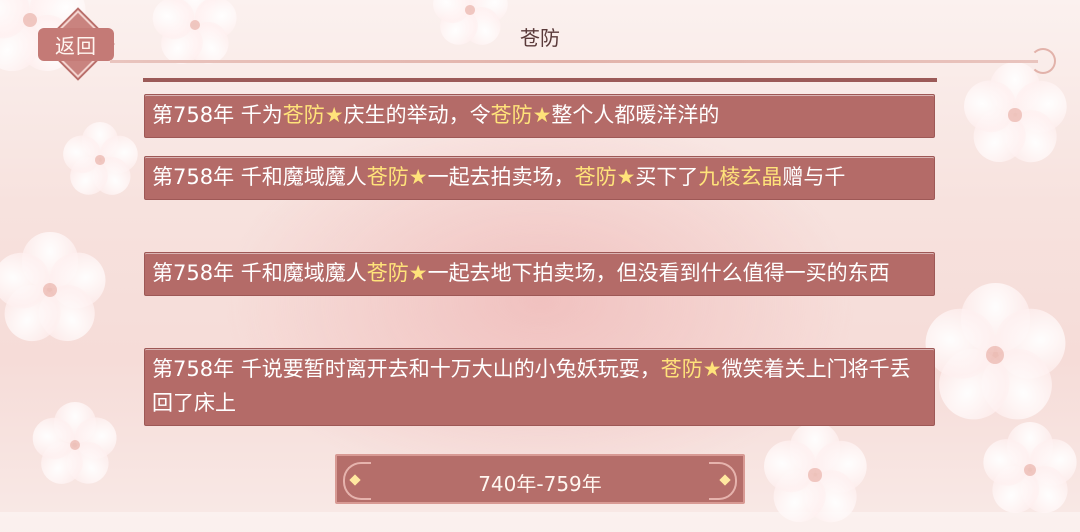 This screenshot has width=1080, height=532. I want to click on list-top-border, so click(540, 80).